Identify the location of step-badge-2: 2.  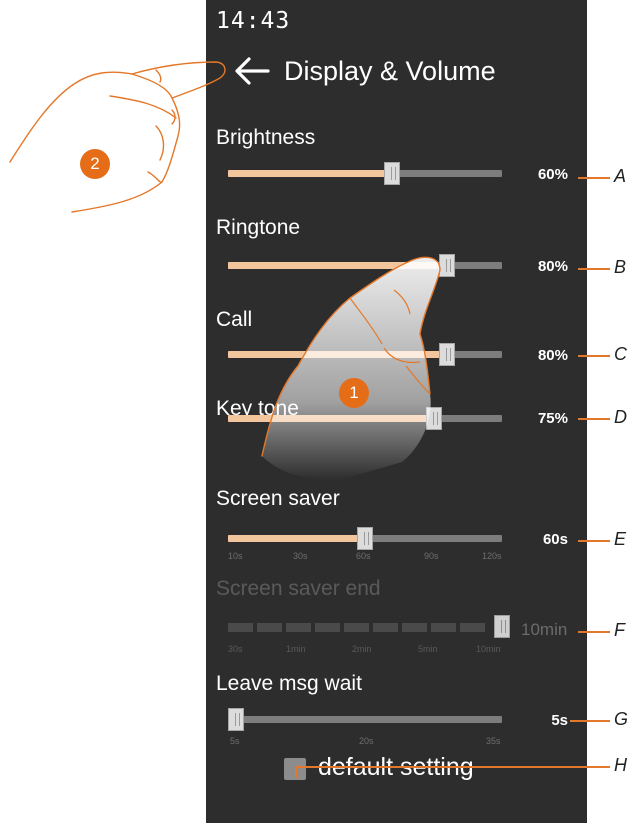
(95, 164).